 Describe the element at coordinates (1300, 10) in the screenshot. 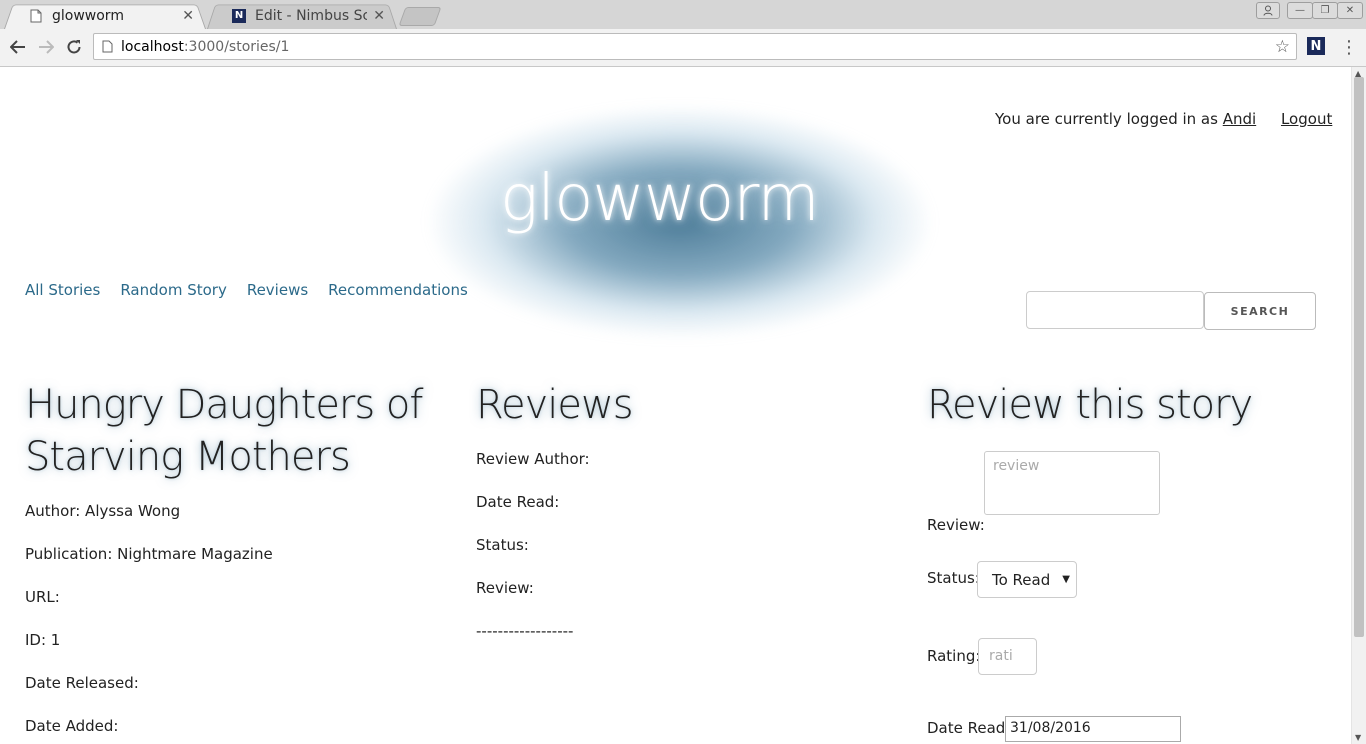

I see `minimize-icon: —` at that location.